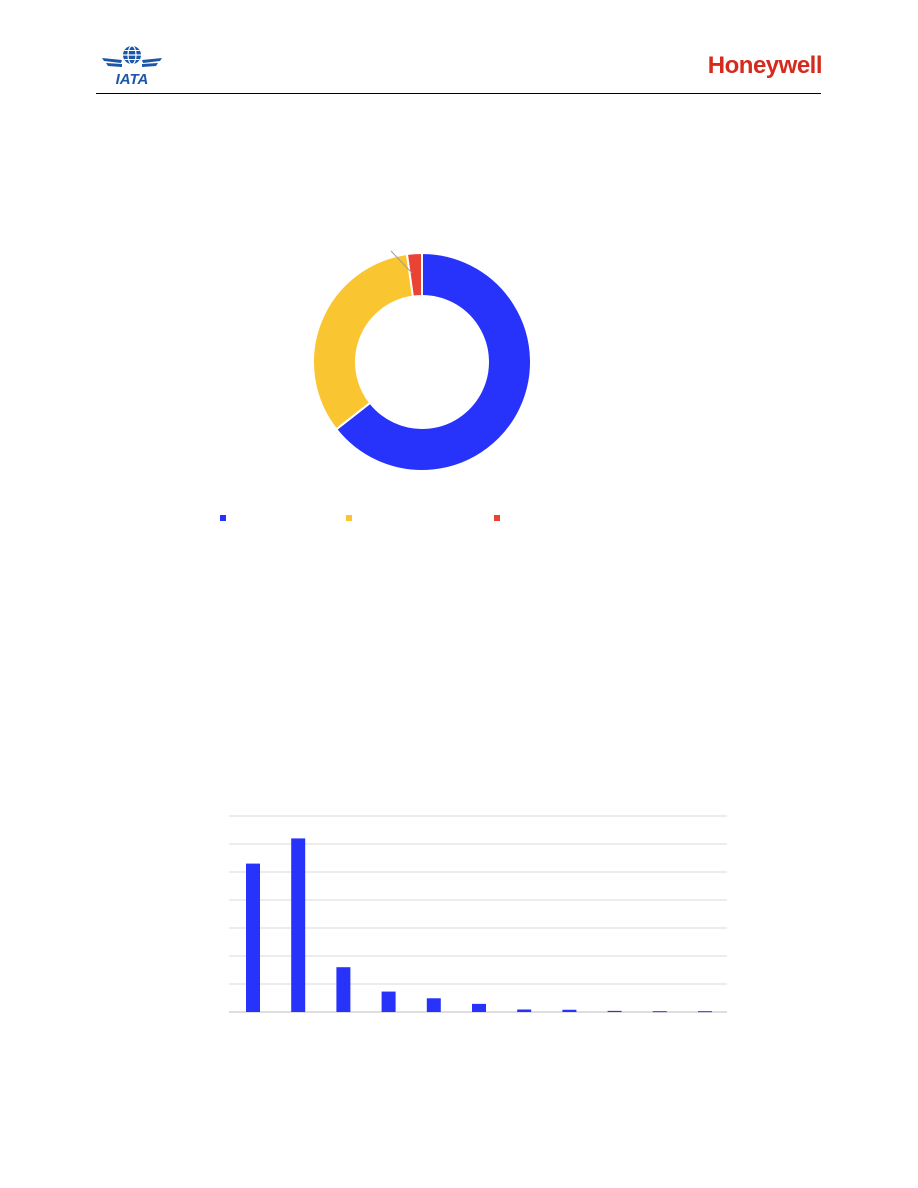  I want to click on iata-logo-text: IATA, so click(132, 79).